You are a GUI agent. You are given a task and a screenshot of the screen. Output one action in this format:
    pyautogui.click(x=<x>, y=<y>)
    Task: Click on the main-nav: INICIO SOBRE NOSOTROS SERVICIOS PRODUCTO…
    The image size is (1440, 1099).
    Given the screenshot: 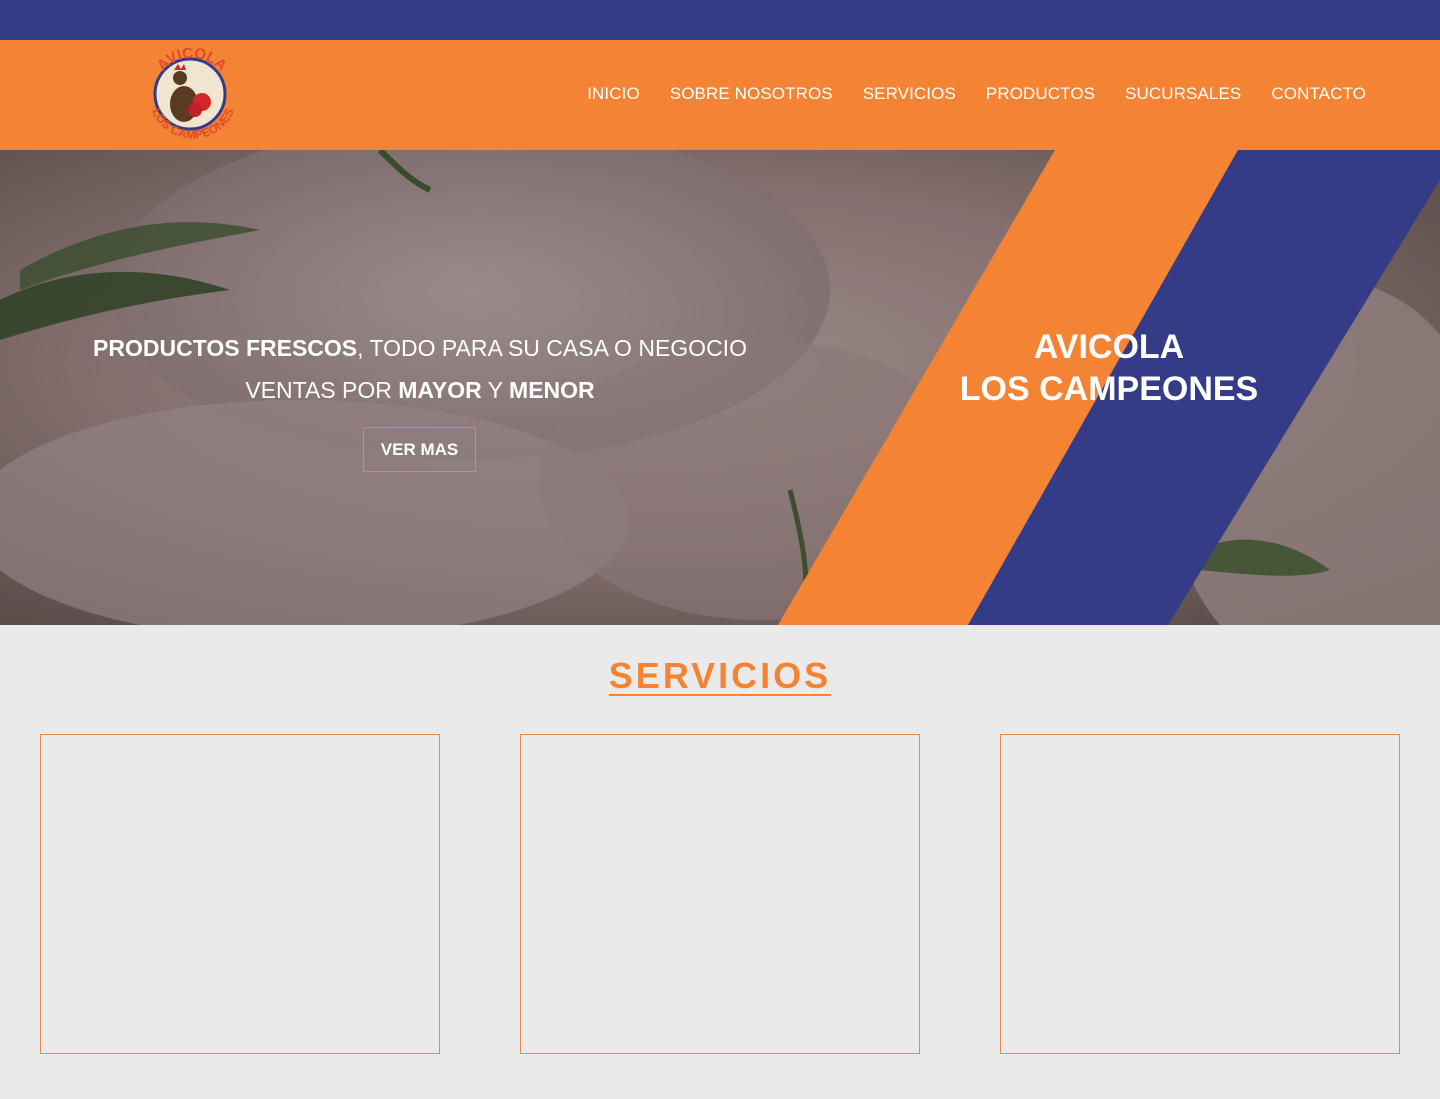 What is the action you would take?
    pyautogui.click(x=961, y=94)
    